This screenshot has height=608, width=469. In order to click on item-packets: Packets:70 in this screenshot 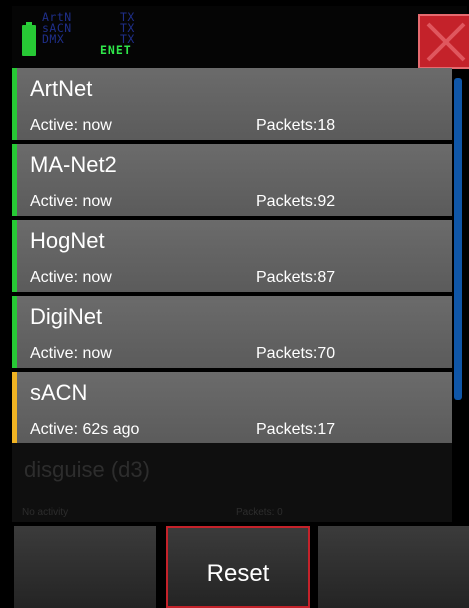, I will do `click(296, 353)`.